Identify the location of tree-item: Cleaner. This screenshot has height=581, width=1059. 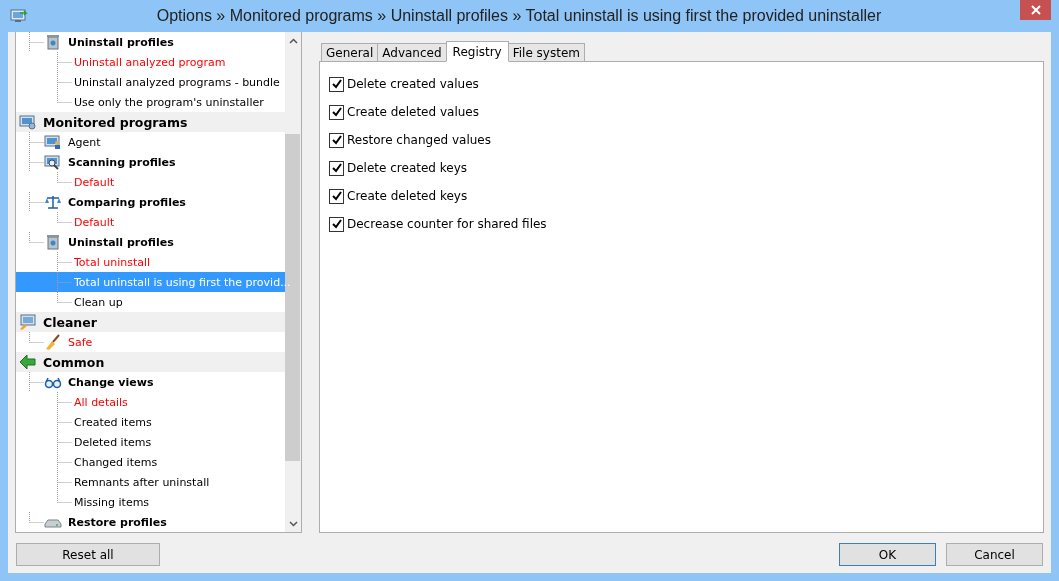
(70, 322).